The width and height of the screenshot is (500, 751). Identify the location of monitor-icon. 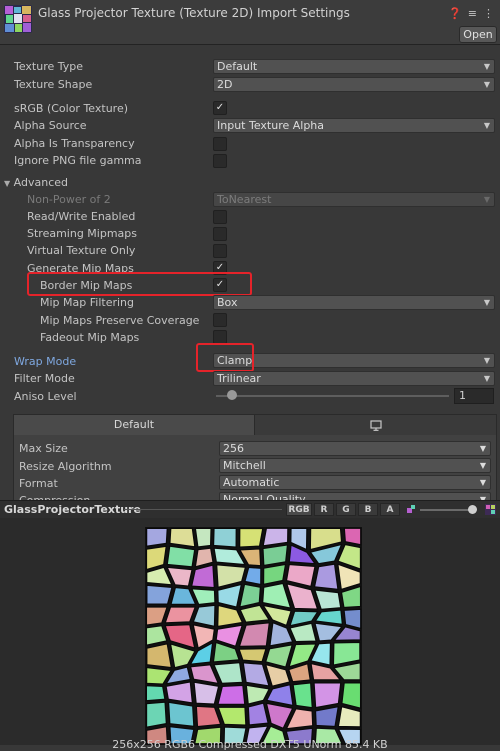
(375, 425).